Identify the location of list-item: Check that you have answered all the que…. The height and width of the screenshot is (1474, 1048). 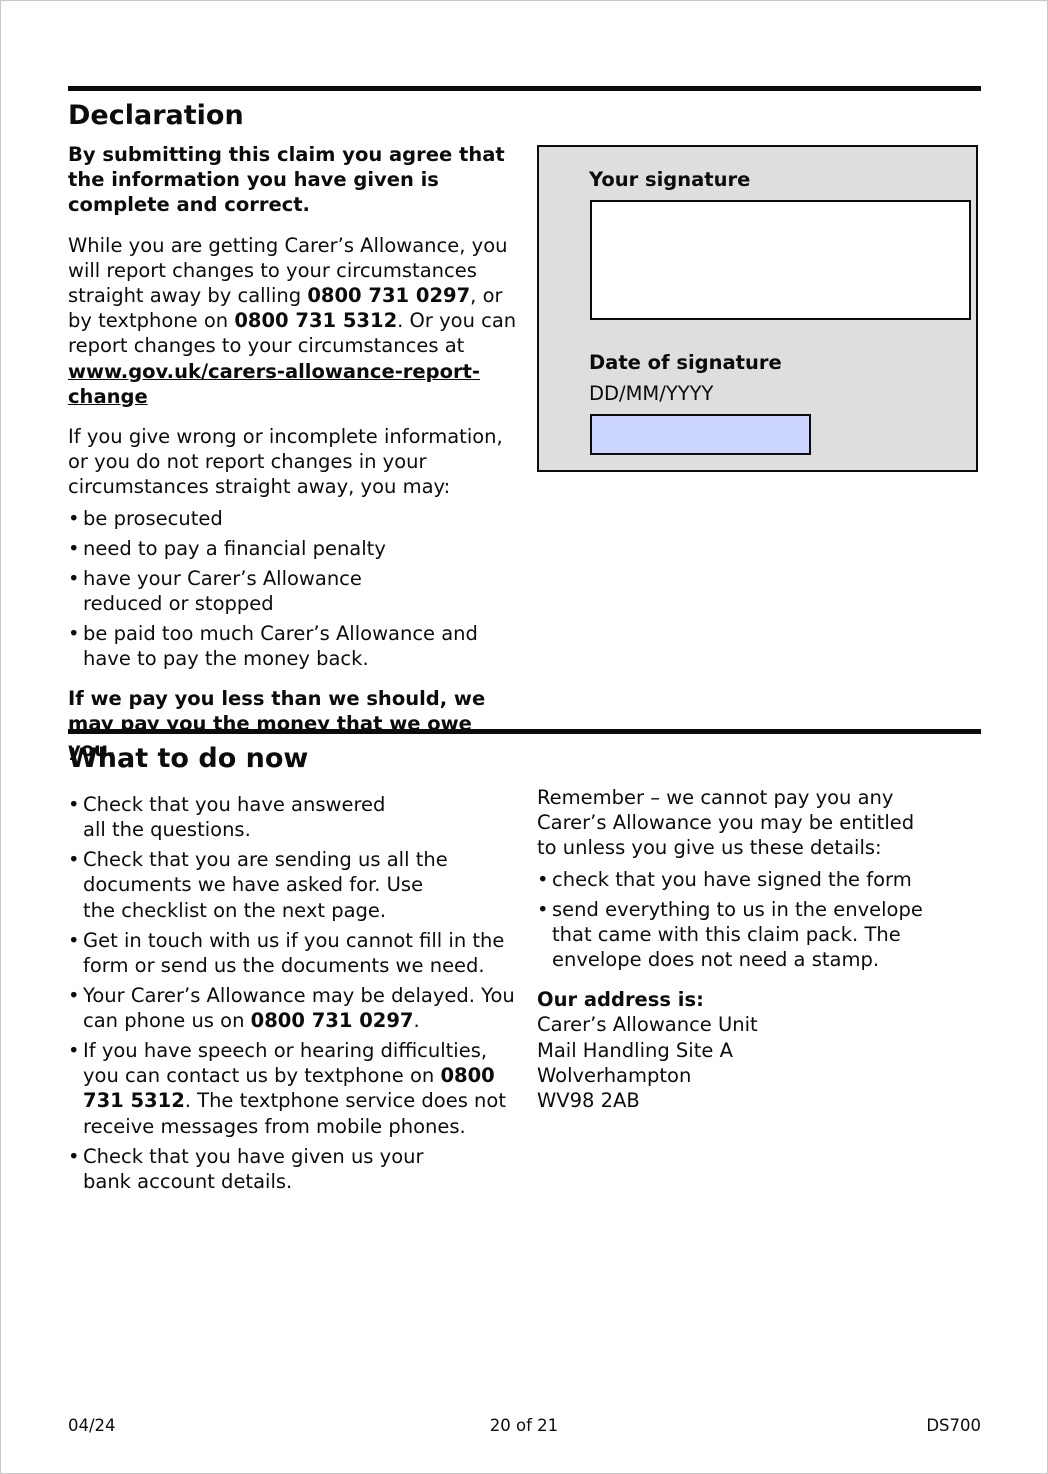
(292, 817).